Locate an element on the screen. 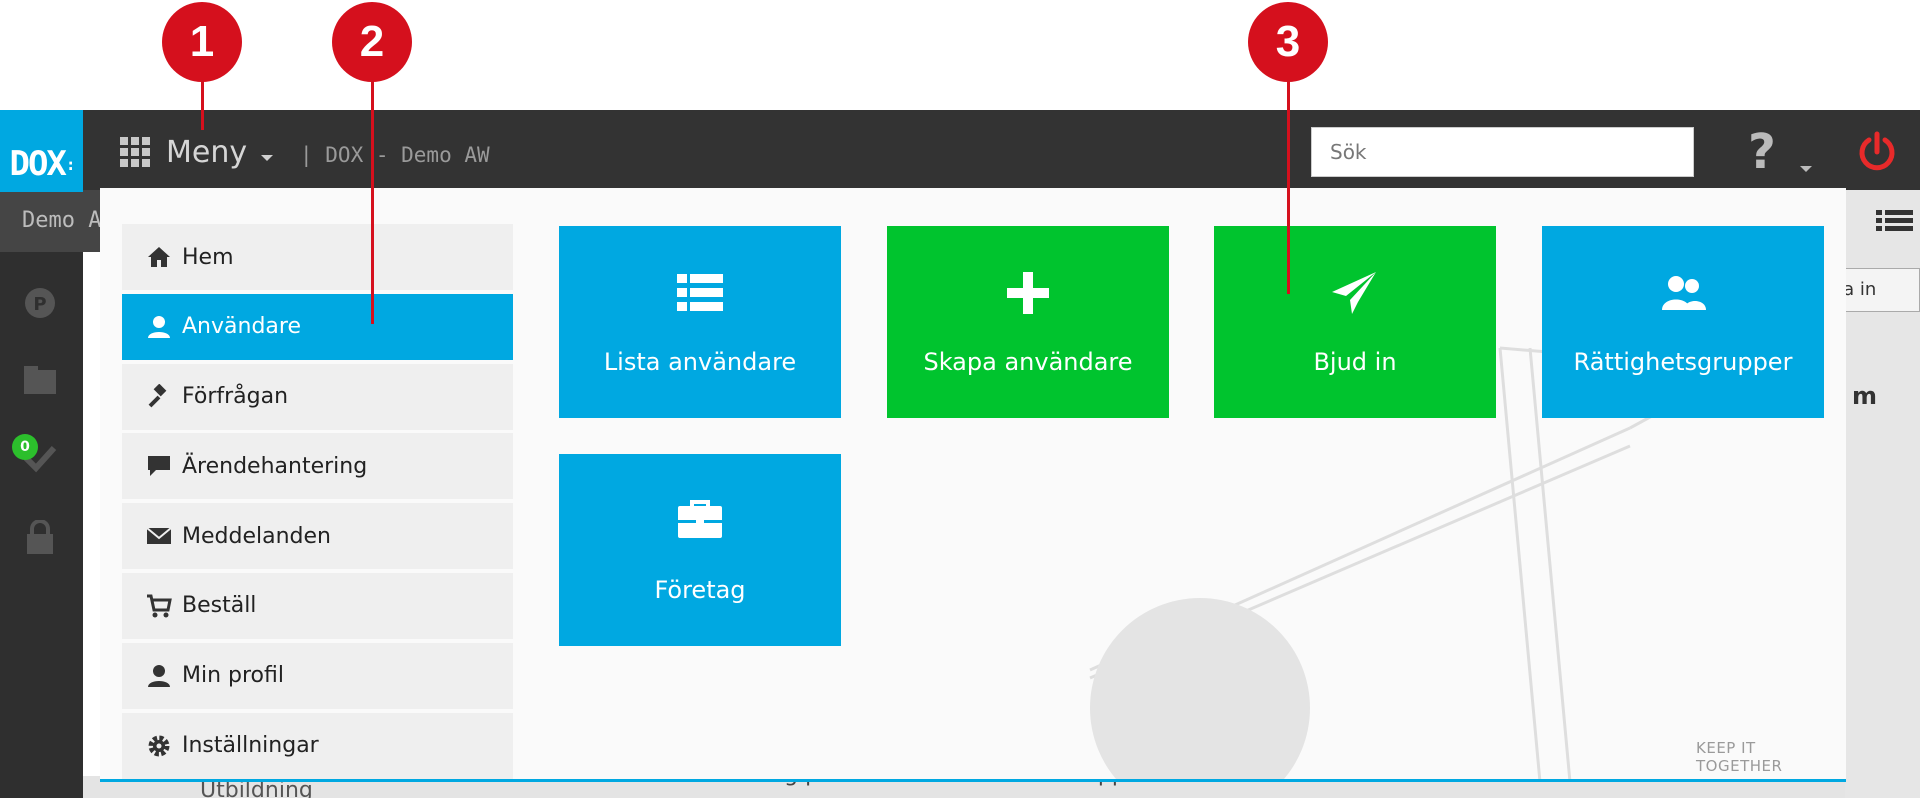 This screenshot has width=1920, height=798. nav-item-anvandare: Användare is located at coordinates (317, 326).